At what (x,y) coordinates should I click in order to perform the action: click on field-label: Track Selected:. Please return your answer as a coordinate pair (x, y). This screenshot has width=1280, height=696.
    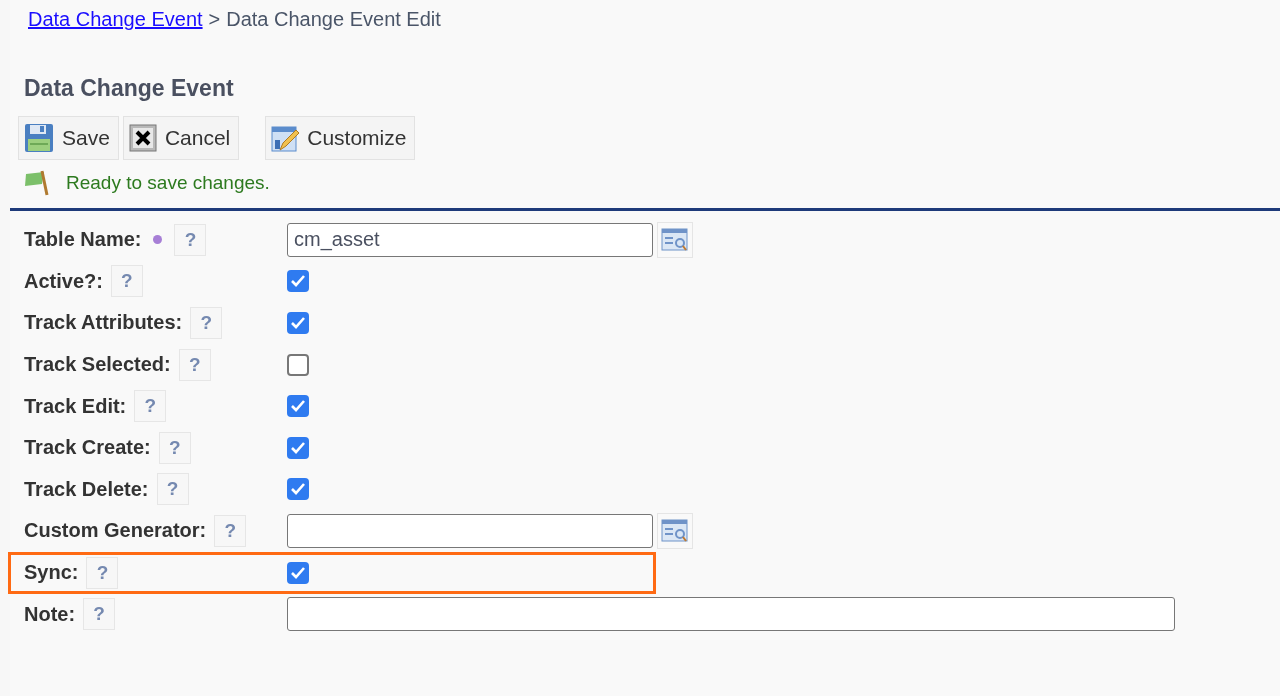
    Looking at the image, I should click on (97, 365).